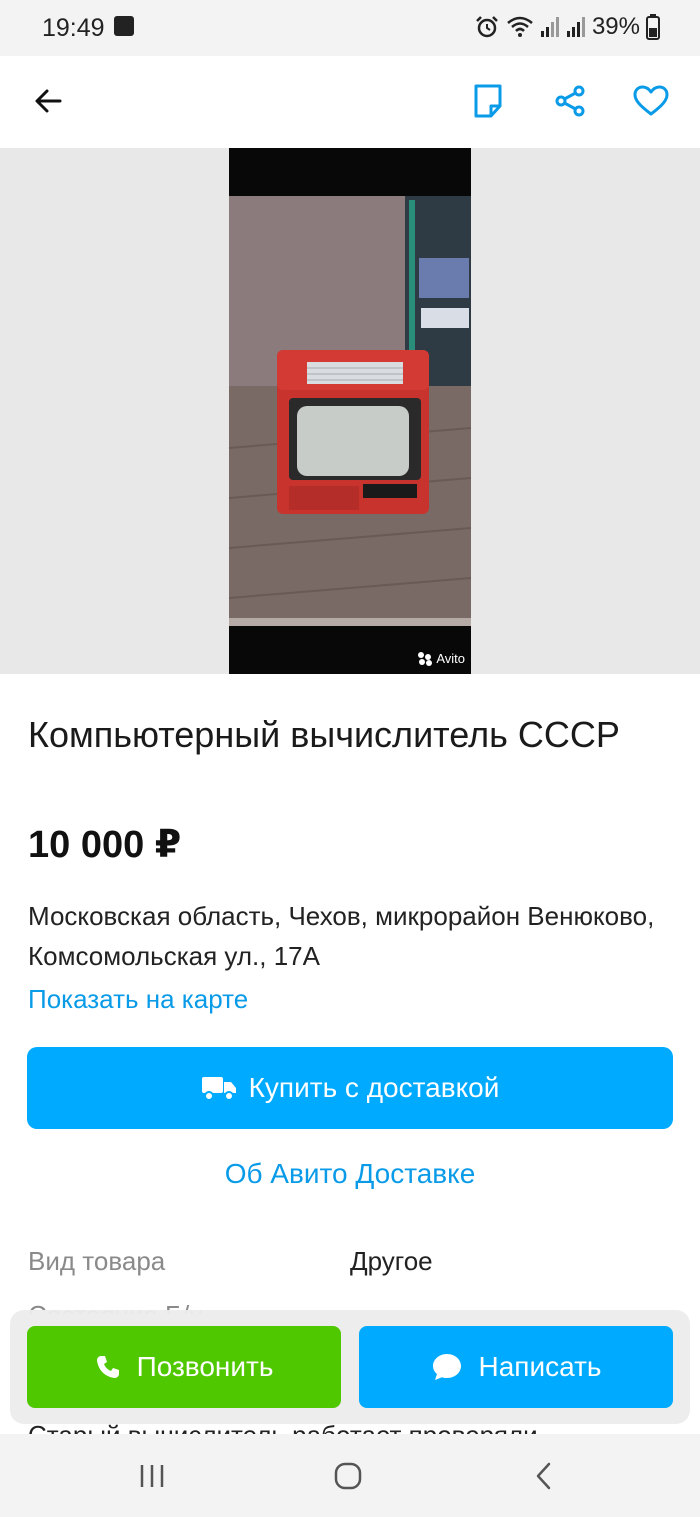  I want to click on avito-watermark: Avito, so click(441, 658).